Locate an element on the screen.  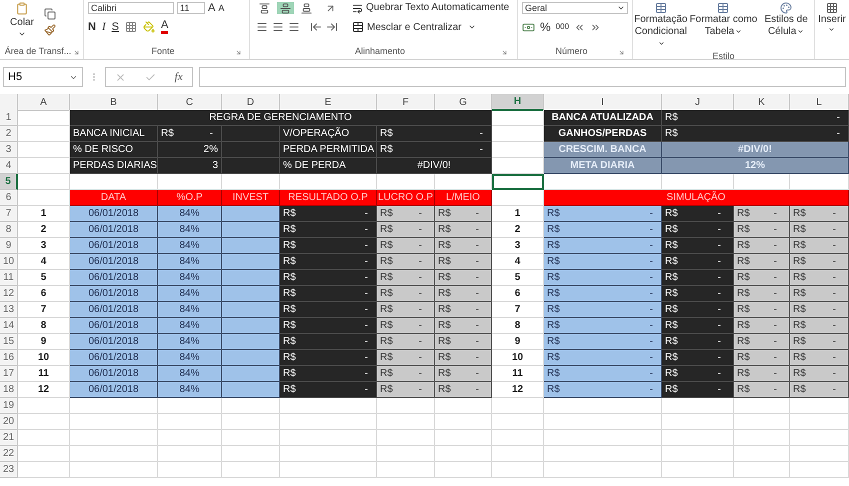
row-header: 16 is located at coordinates (9, 358).